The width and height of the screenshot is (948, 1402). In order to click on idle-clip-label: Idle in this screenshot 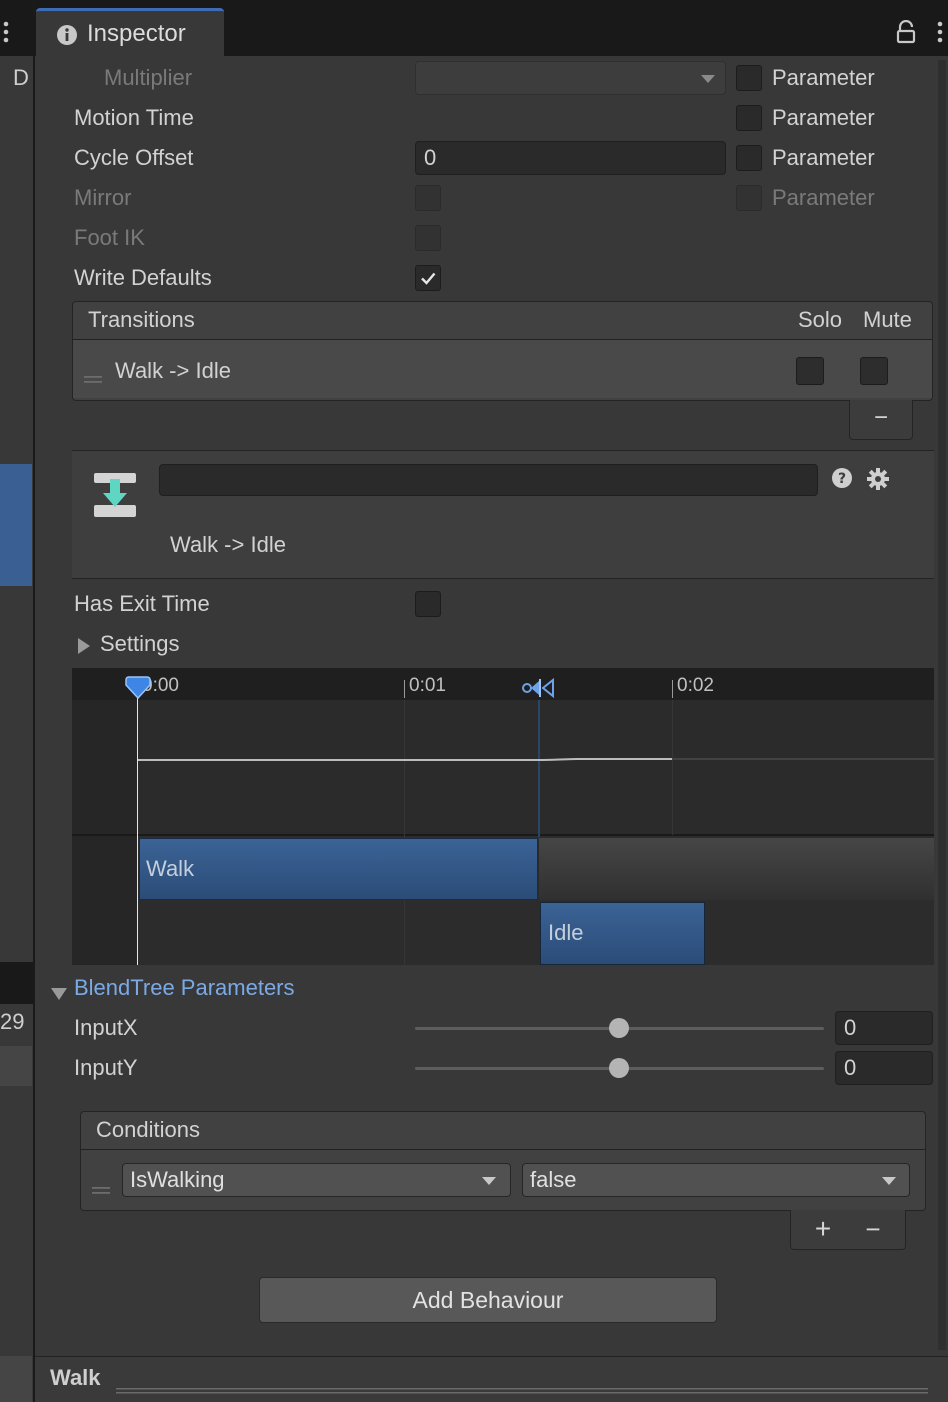, I will do `click(566, 932)`.